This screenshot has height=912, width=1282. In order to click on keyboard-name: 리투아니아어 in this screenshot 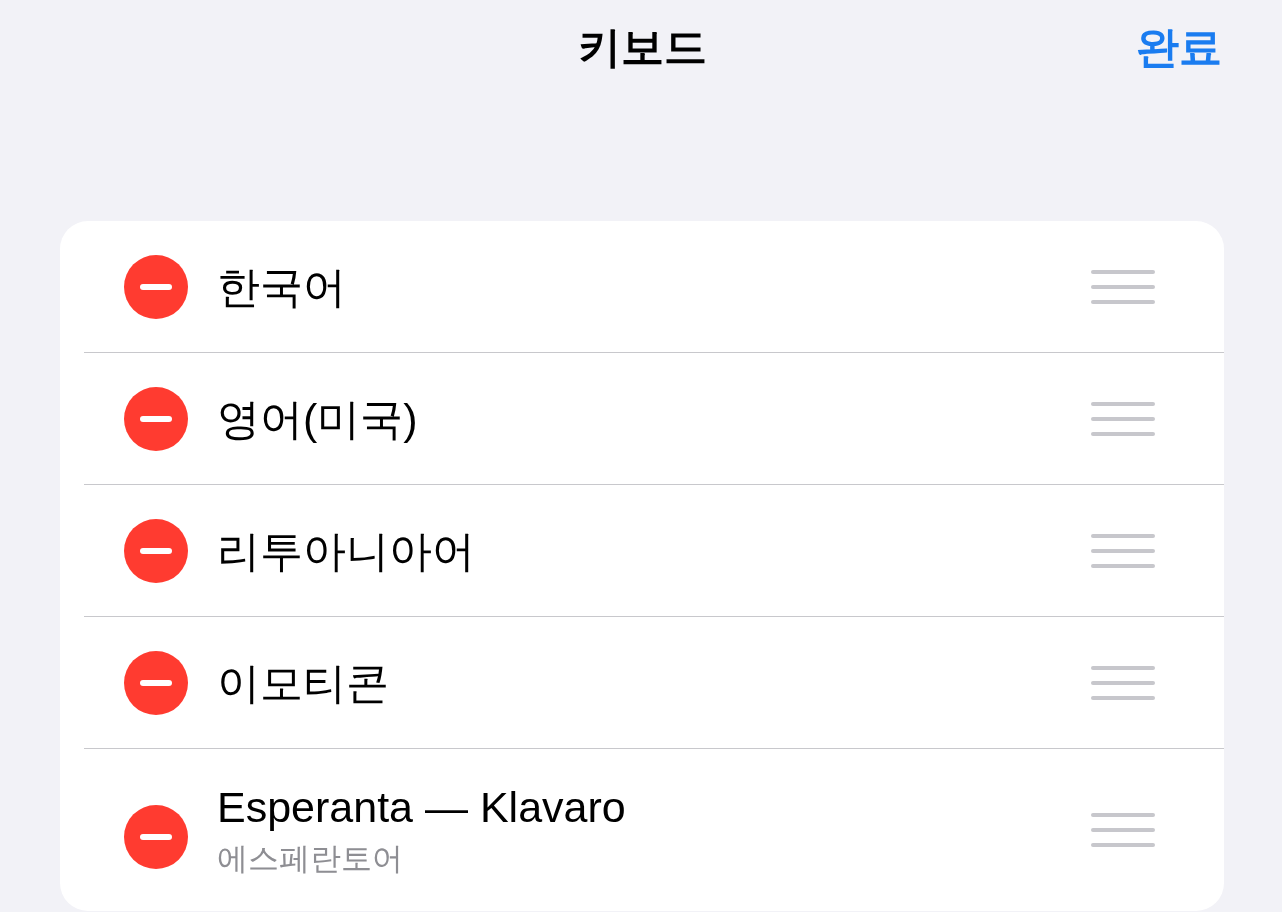, I will do `click(346, 551)`.